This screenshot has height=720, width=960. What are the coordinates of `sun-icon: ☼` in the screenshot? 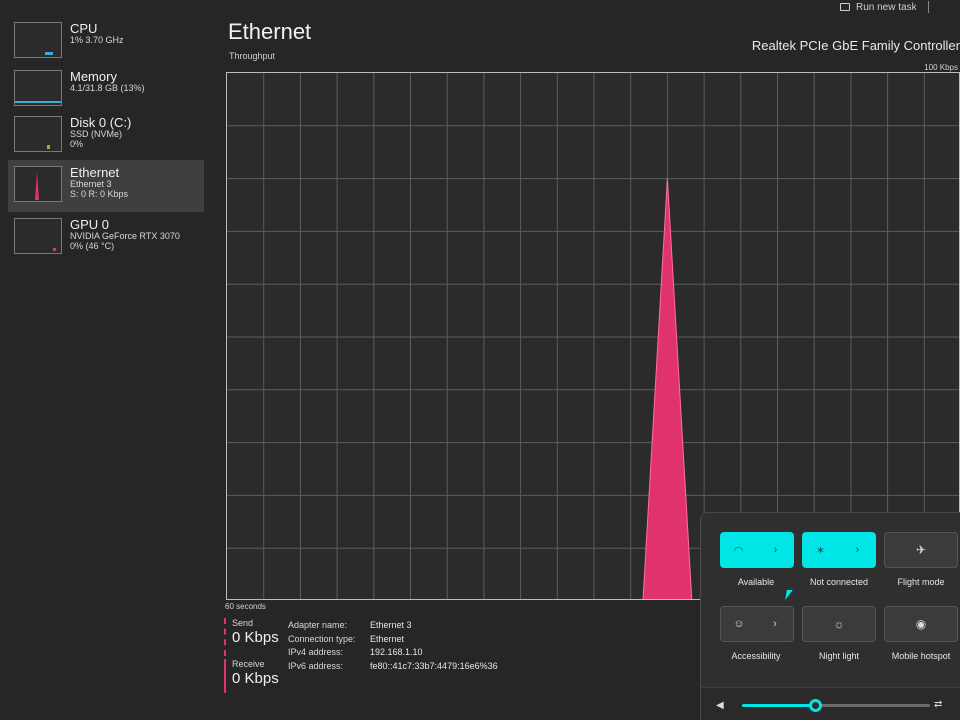 It's located at (839, 624).